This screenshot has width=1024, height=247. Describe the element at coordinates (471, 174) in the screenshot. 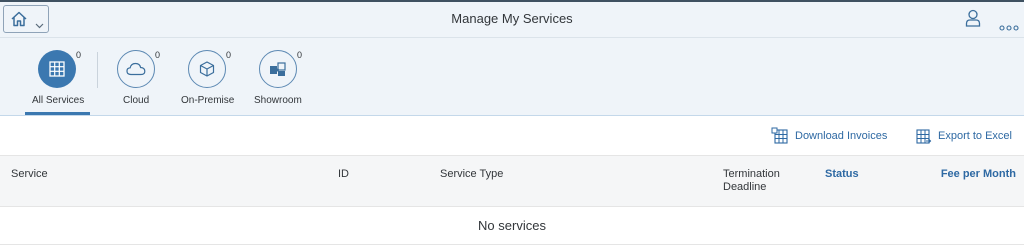

I see `column-header-service-type: Service Type` at that location.